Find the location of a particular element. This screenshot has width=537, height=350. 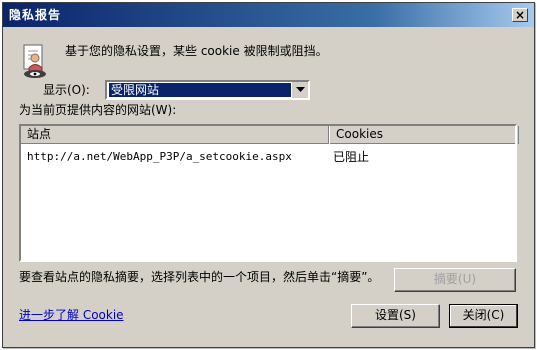

cookies-column-header: Cookies is located at coordinates (424, 135).